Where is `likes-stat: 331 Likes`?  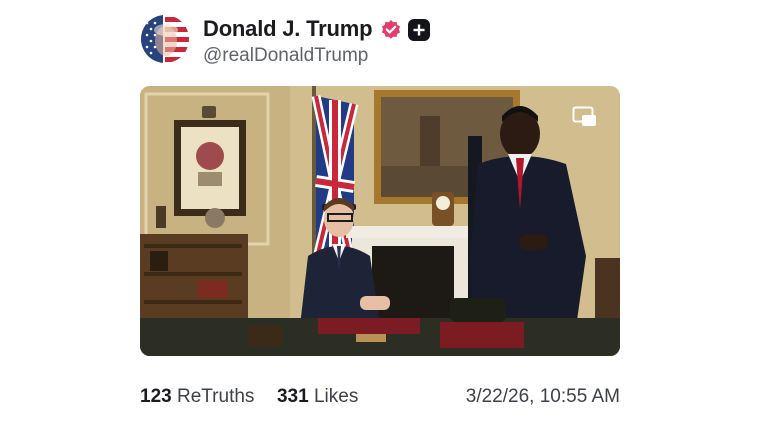
likes-stat: 331 Likes is located at coordinates (317, 396).